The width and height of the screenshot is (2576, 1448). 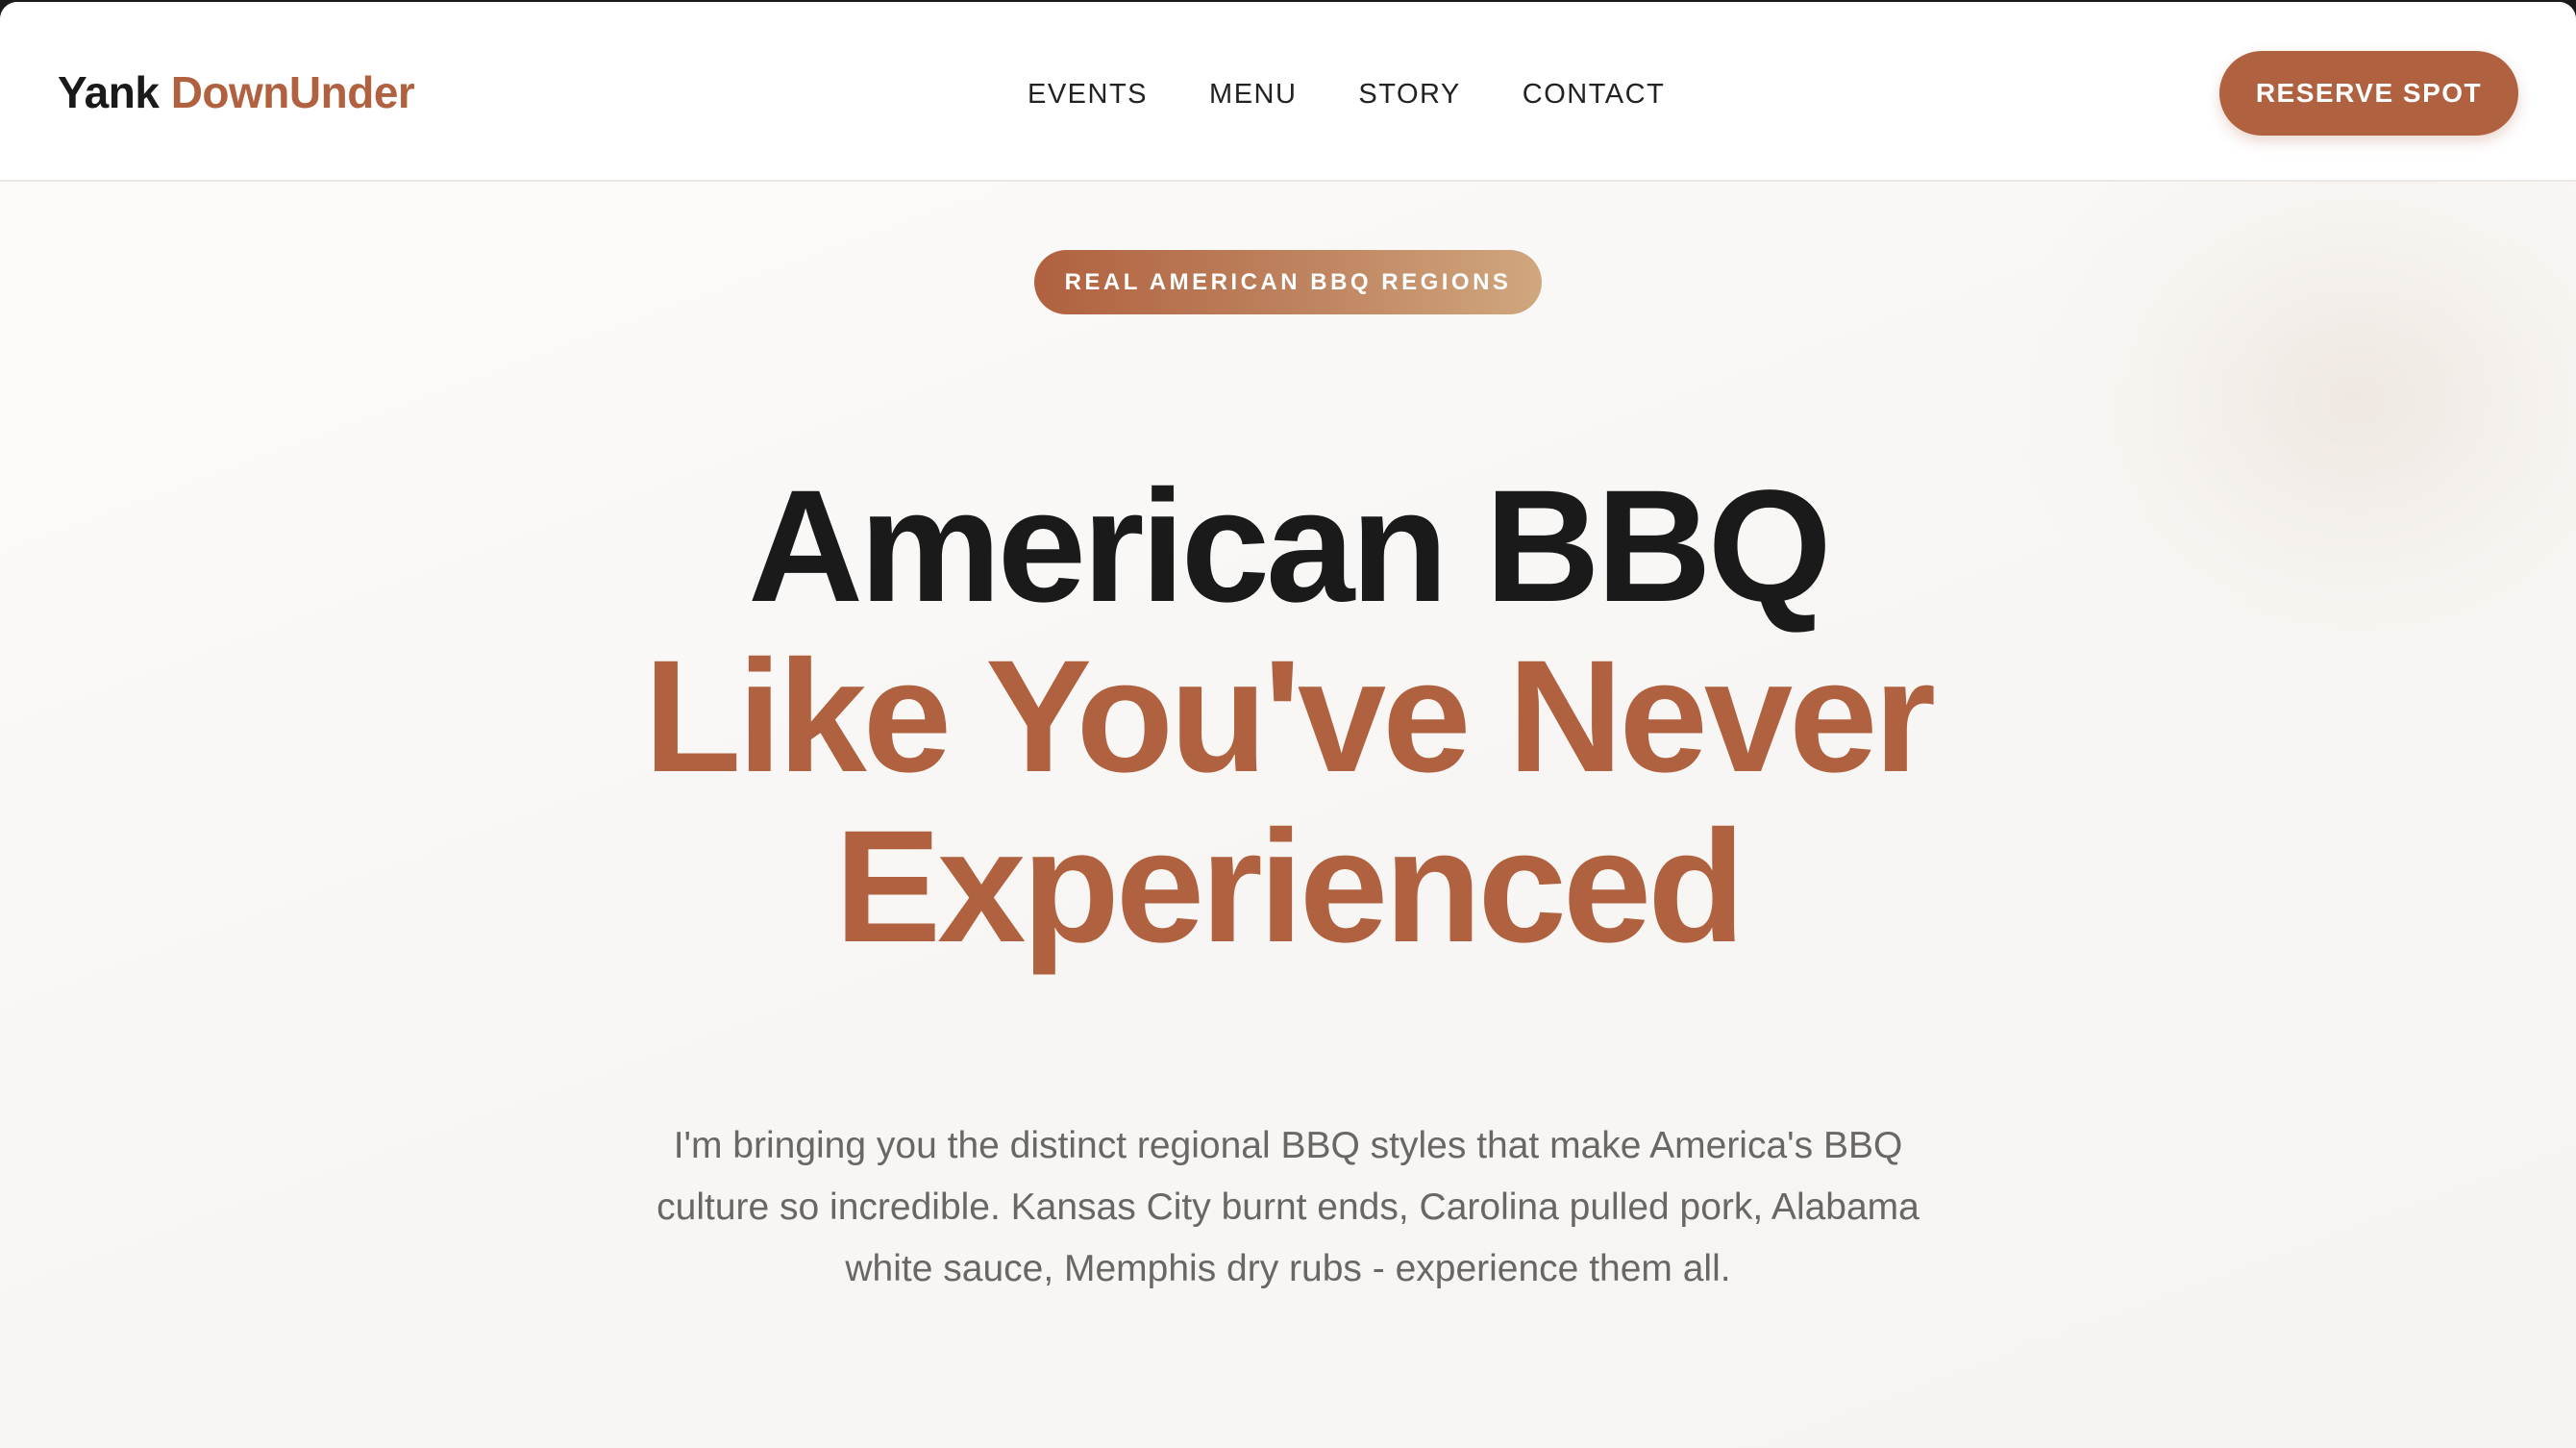 I want to click on nav-link-menu: MENU, so click(x=1253, y=95).